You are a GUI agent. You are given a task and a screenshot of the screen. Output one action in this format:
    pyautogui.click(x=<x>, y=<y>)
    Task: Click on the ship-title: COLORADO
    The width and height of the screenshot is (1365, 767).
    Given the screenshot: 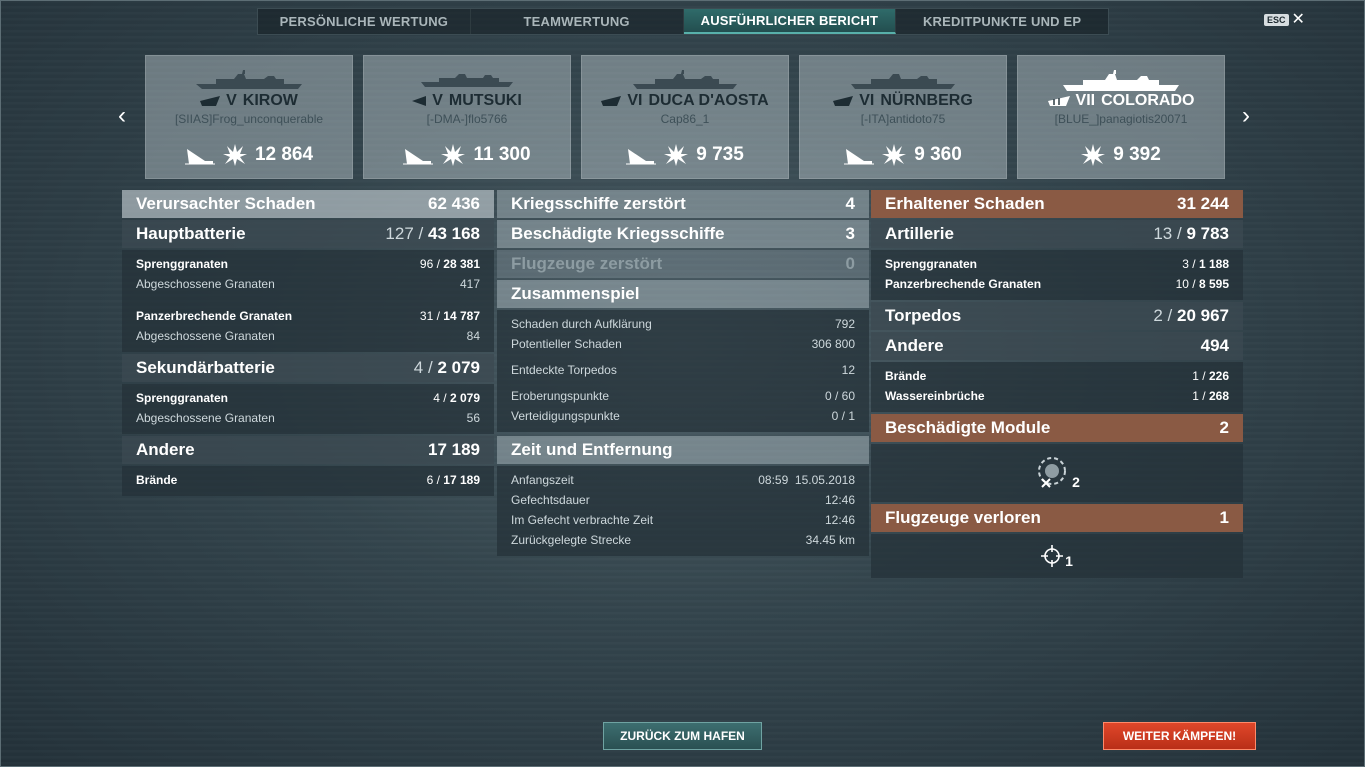 What is the action you would take?
    pyautogui.click(x=1148, y=100)
    